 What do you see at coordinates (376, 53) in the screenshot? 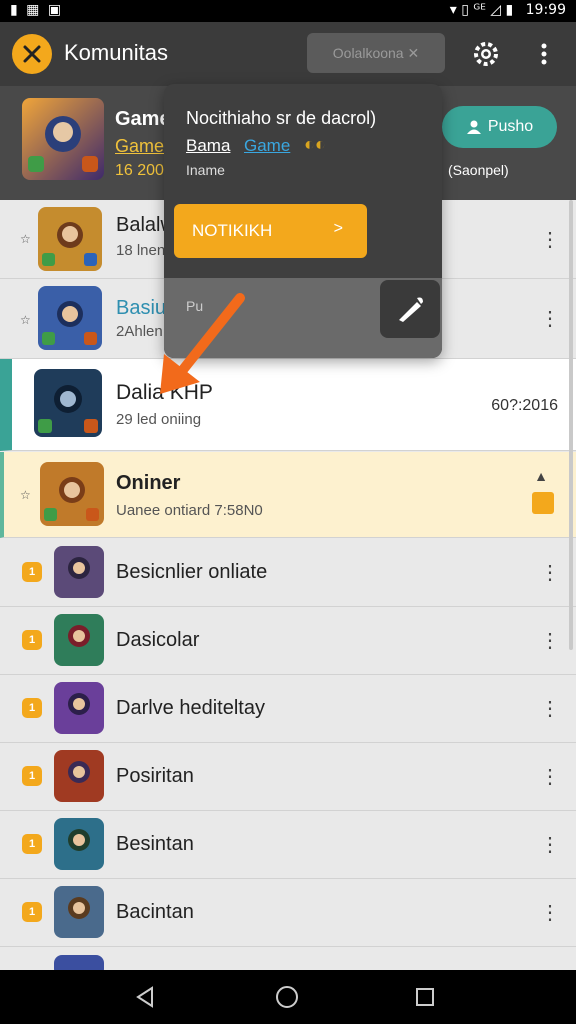
I see `search-chip: Oolalkoona ✕` at bounding box center [376, 53].